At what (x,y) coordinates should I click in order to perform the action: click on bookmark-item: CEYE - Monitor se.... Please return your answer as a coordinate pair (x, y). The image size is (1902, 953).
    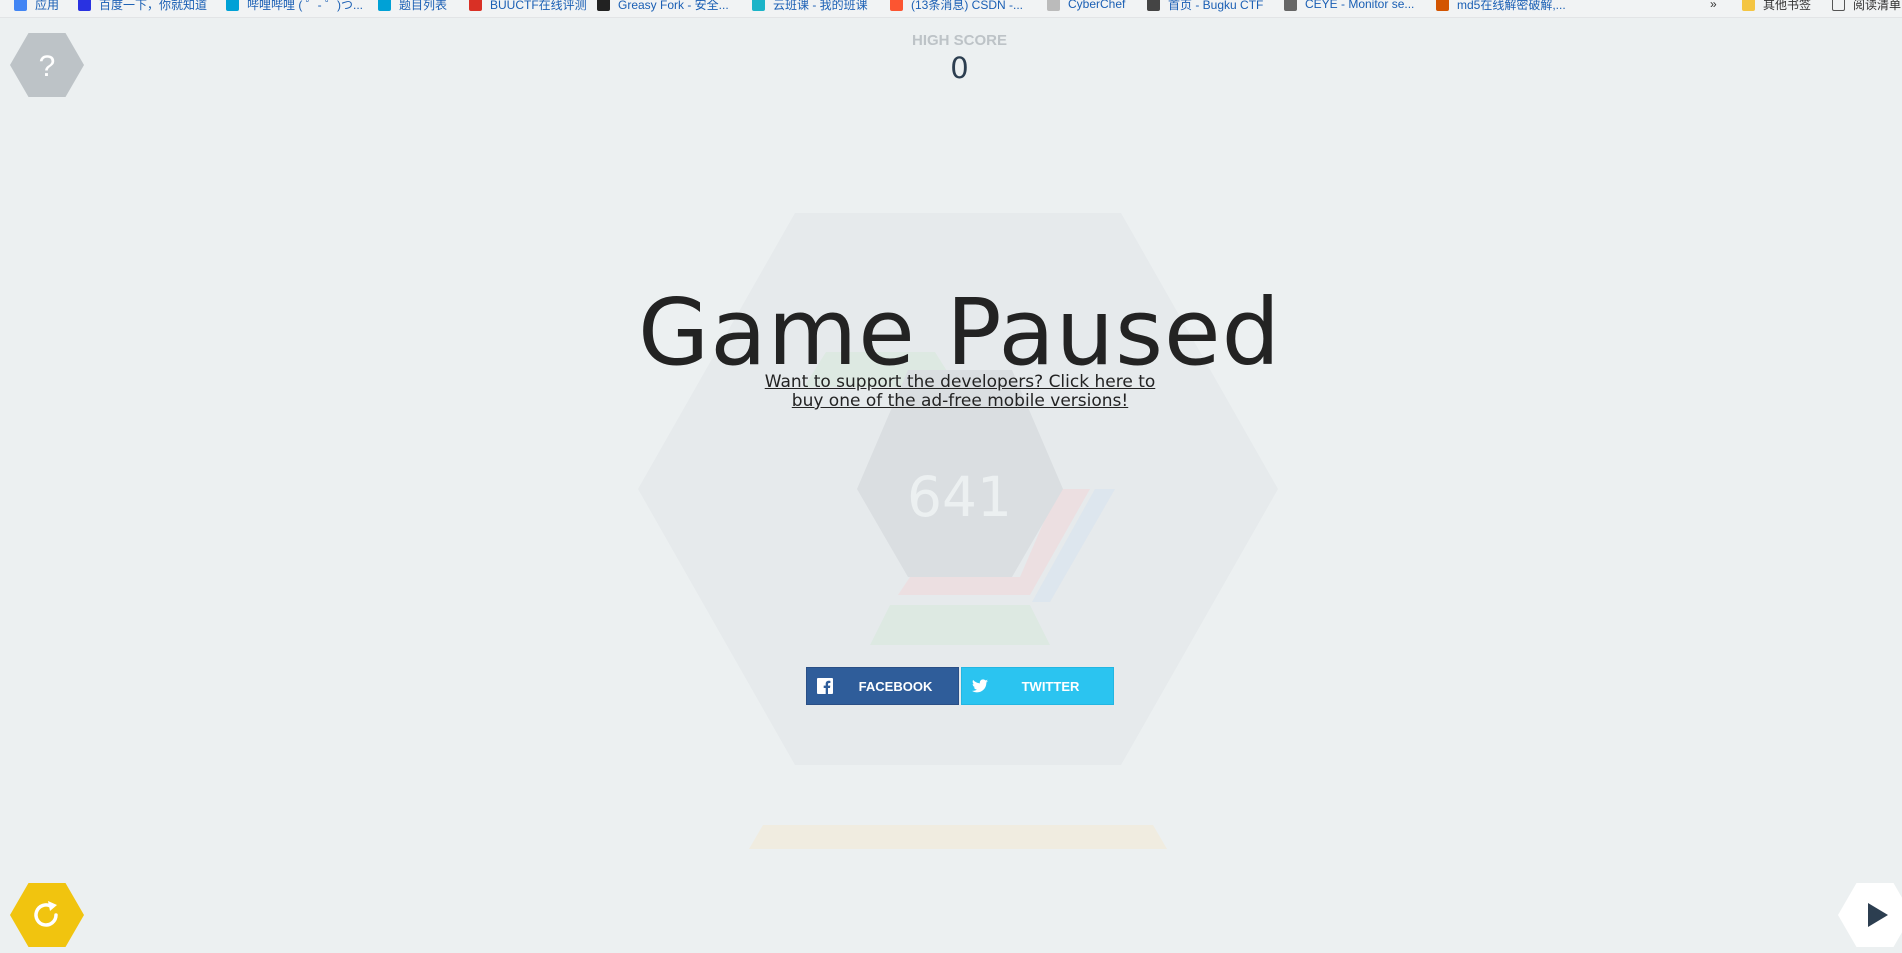
    Looking at the image, I should click on (1349, 6).